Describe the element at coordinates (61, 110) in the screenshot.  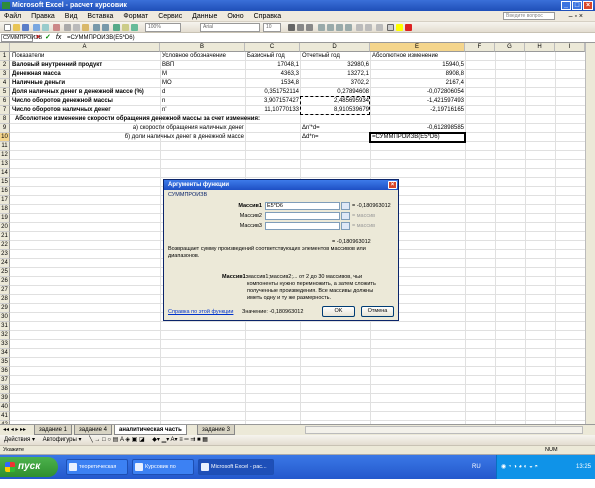
I see `table-row-label: Число оборотов наличных денег` at that location.